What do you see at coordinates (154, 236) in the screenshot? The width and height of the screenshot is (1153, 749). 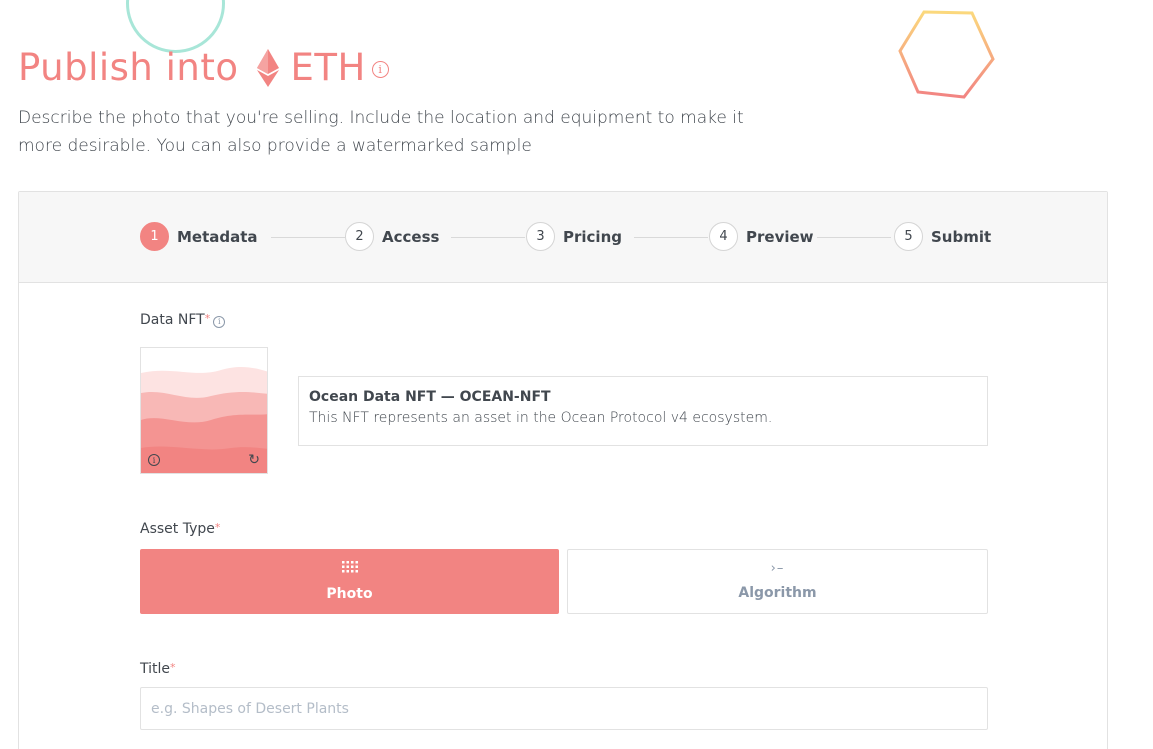 I see `step-number: 1` at bounding box center [154, 236].